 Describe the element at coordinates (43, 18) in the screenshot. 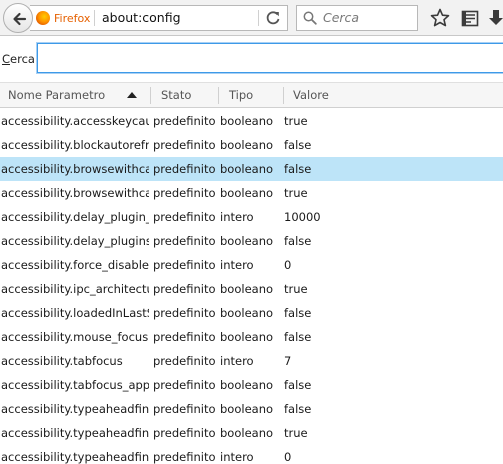

I see `firefox-logo-icon` at that location.